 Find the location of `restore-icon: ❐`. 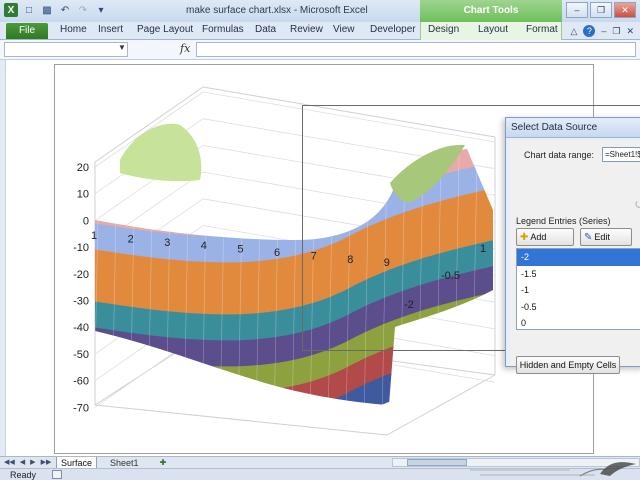

restore-icon: ❐ is located at coordinates (601, 10).